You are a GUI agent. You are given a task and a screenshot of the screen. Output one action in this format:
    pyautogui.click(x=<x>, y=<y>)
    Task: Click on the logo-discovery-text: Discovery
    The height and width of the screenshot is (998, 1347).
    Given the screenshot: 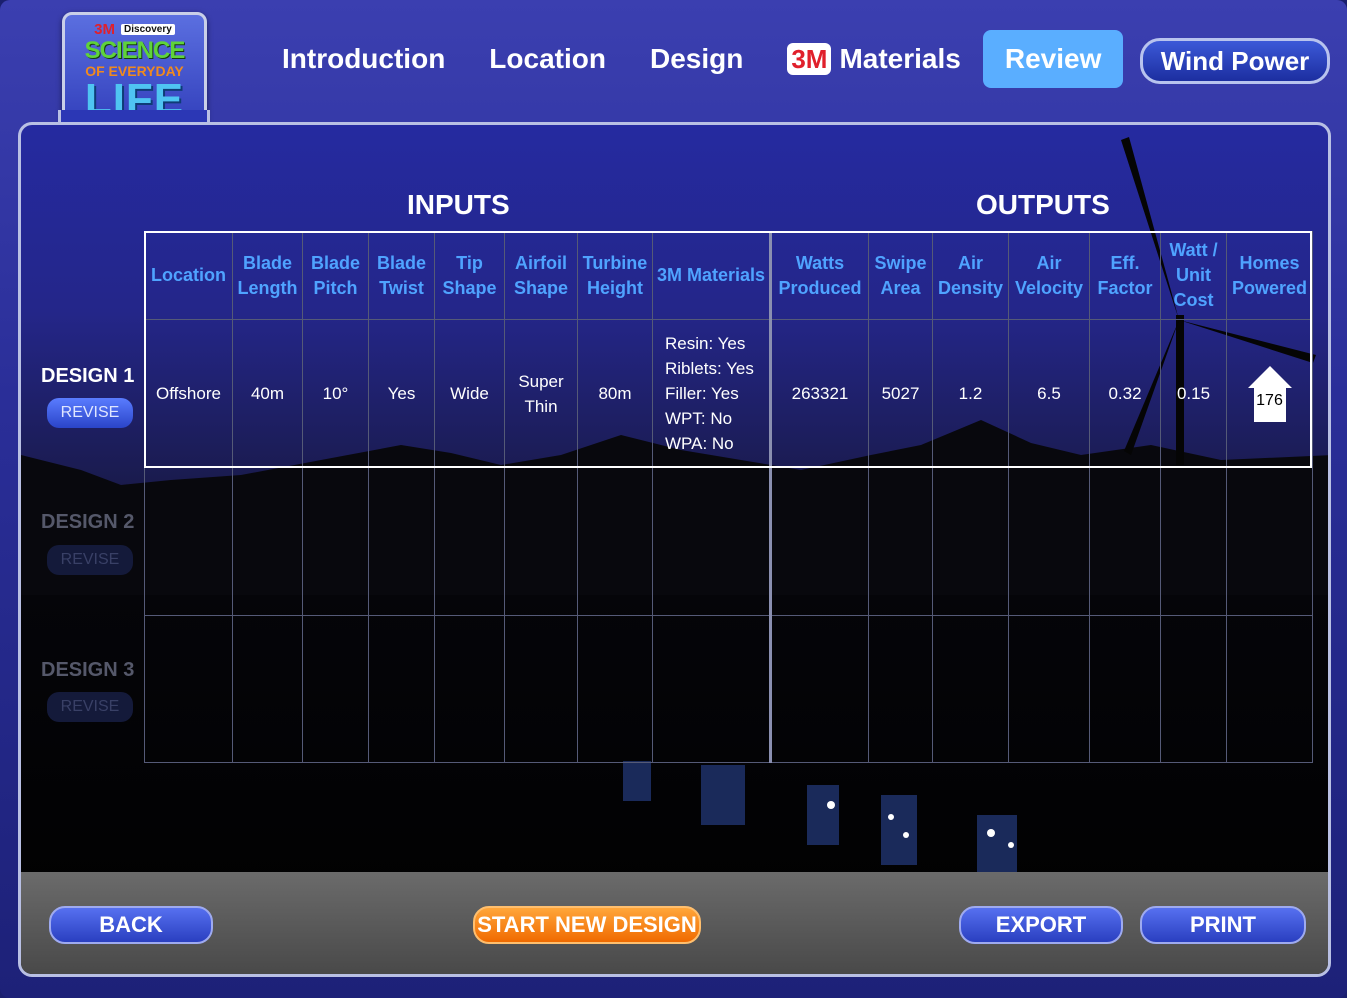 What is the action you would take?
    pyautogui.click(x=148, y=29)
    